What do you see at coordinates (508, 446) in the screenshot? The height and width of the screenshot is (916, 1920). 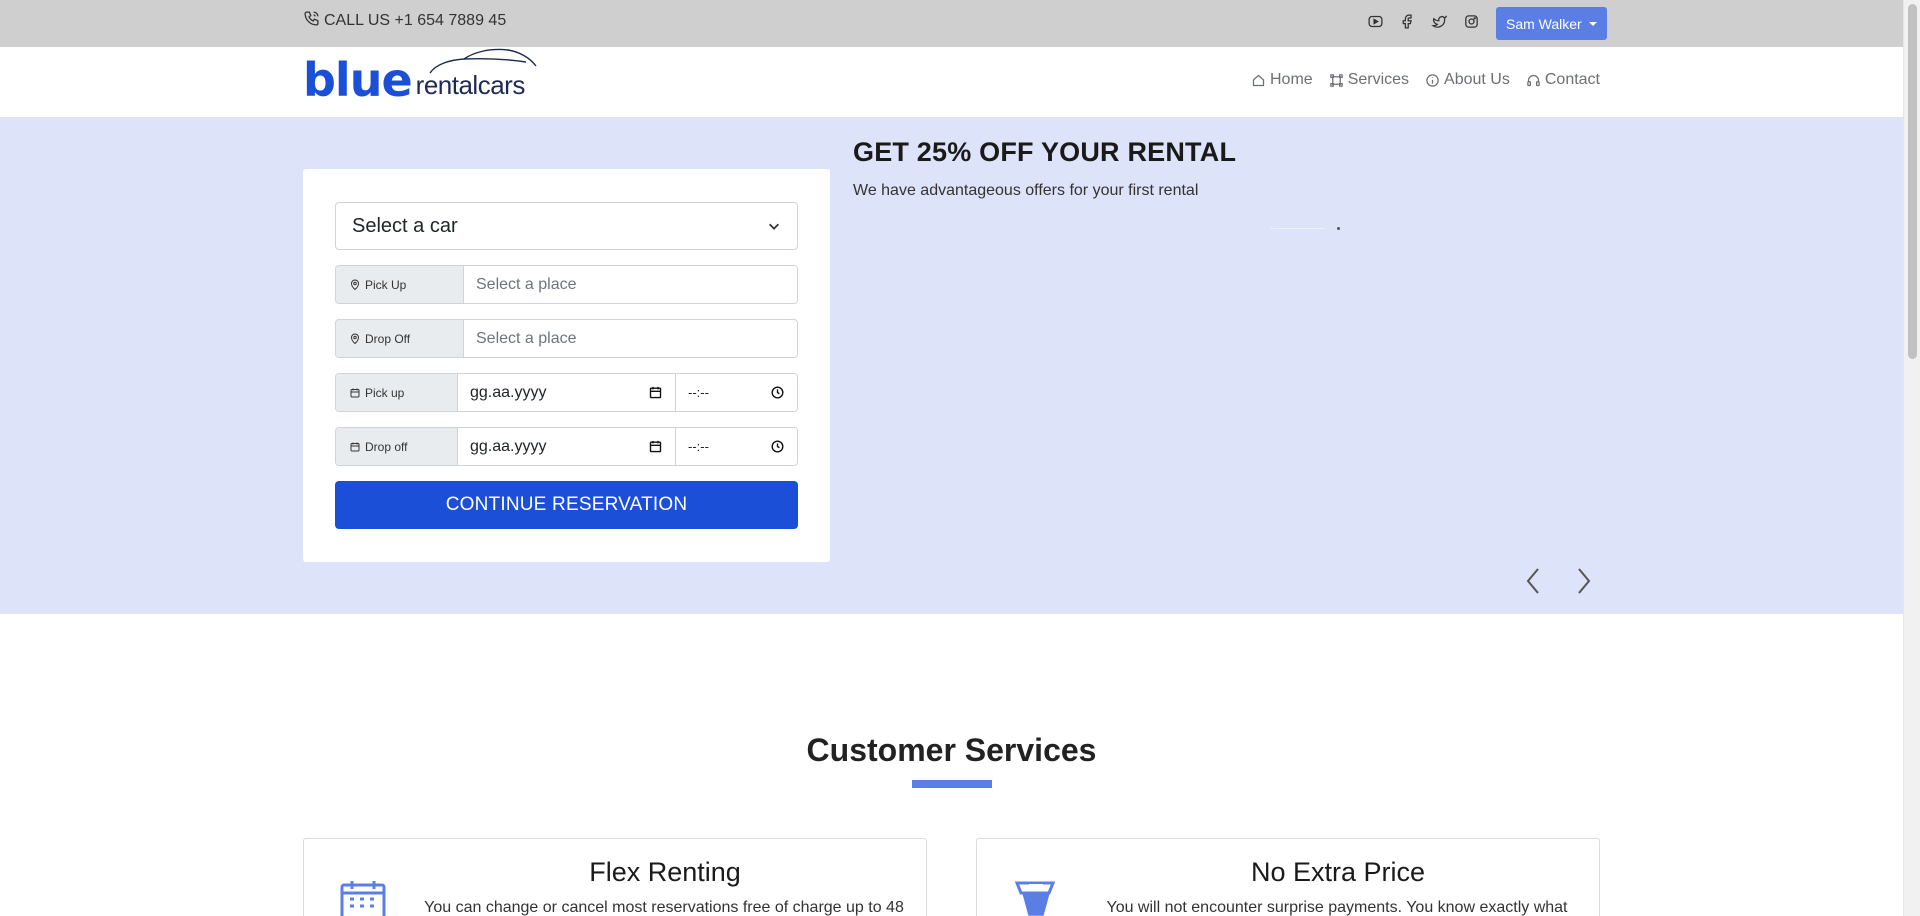 I see `dropoff-date-value: gg.aa.yyyy` at bounding box center [508, 446].